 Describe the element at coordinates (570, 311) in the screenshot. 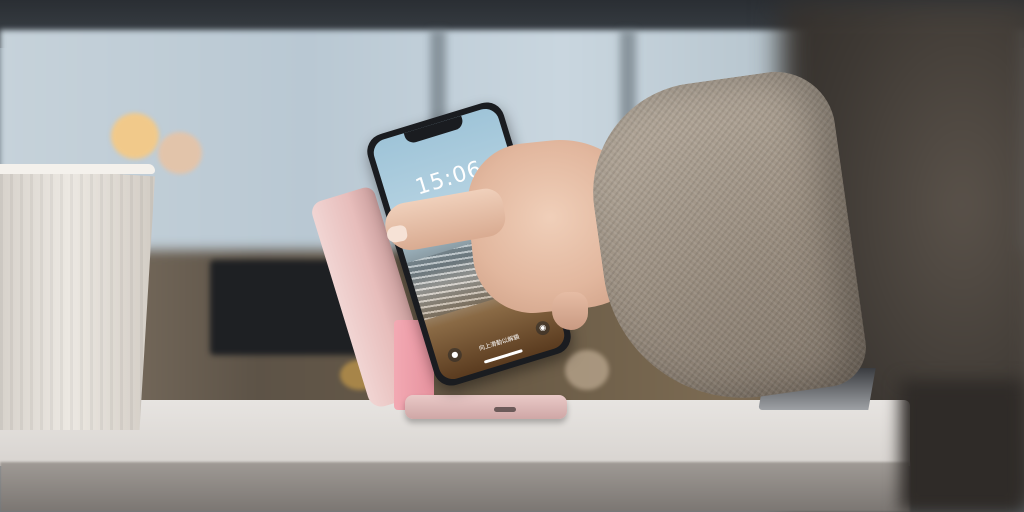

I see `finger` at that location.